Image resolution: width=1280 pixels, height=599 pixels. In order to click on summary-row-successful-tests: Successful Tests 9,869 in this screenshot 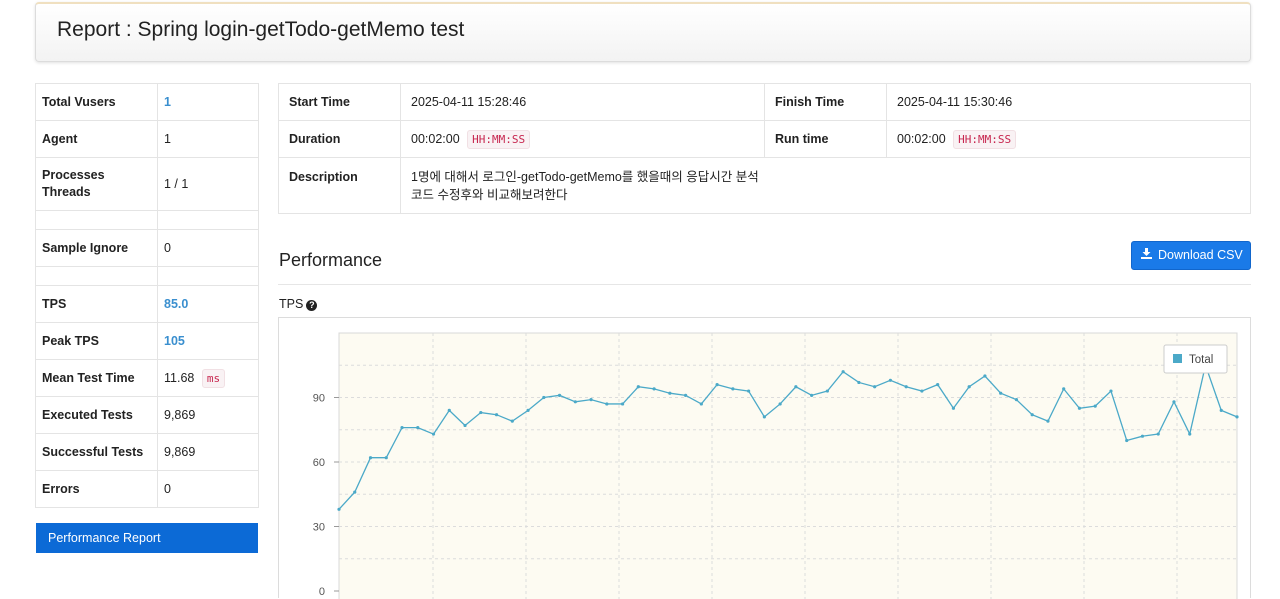, I will do `click(147, 452)`.